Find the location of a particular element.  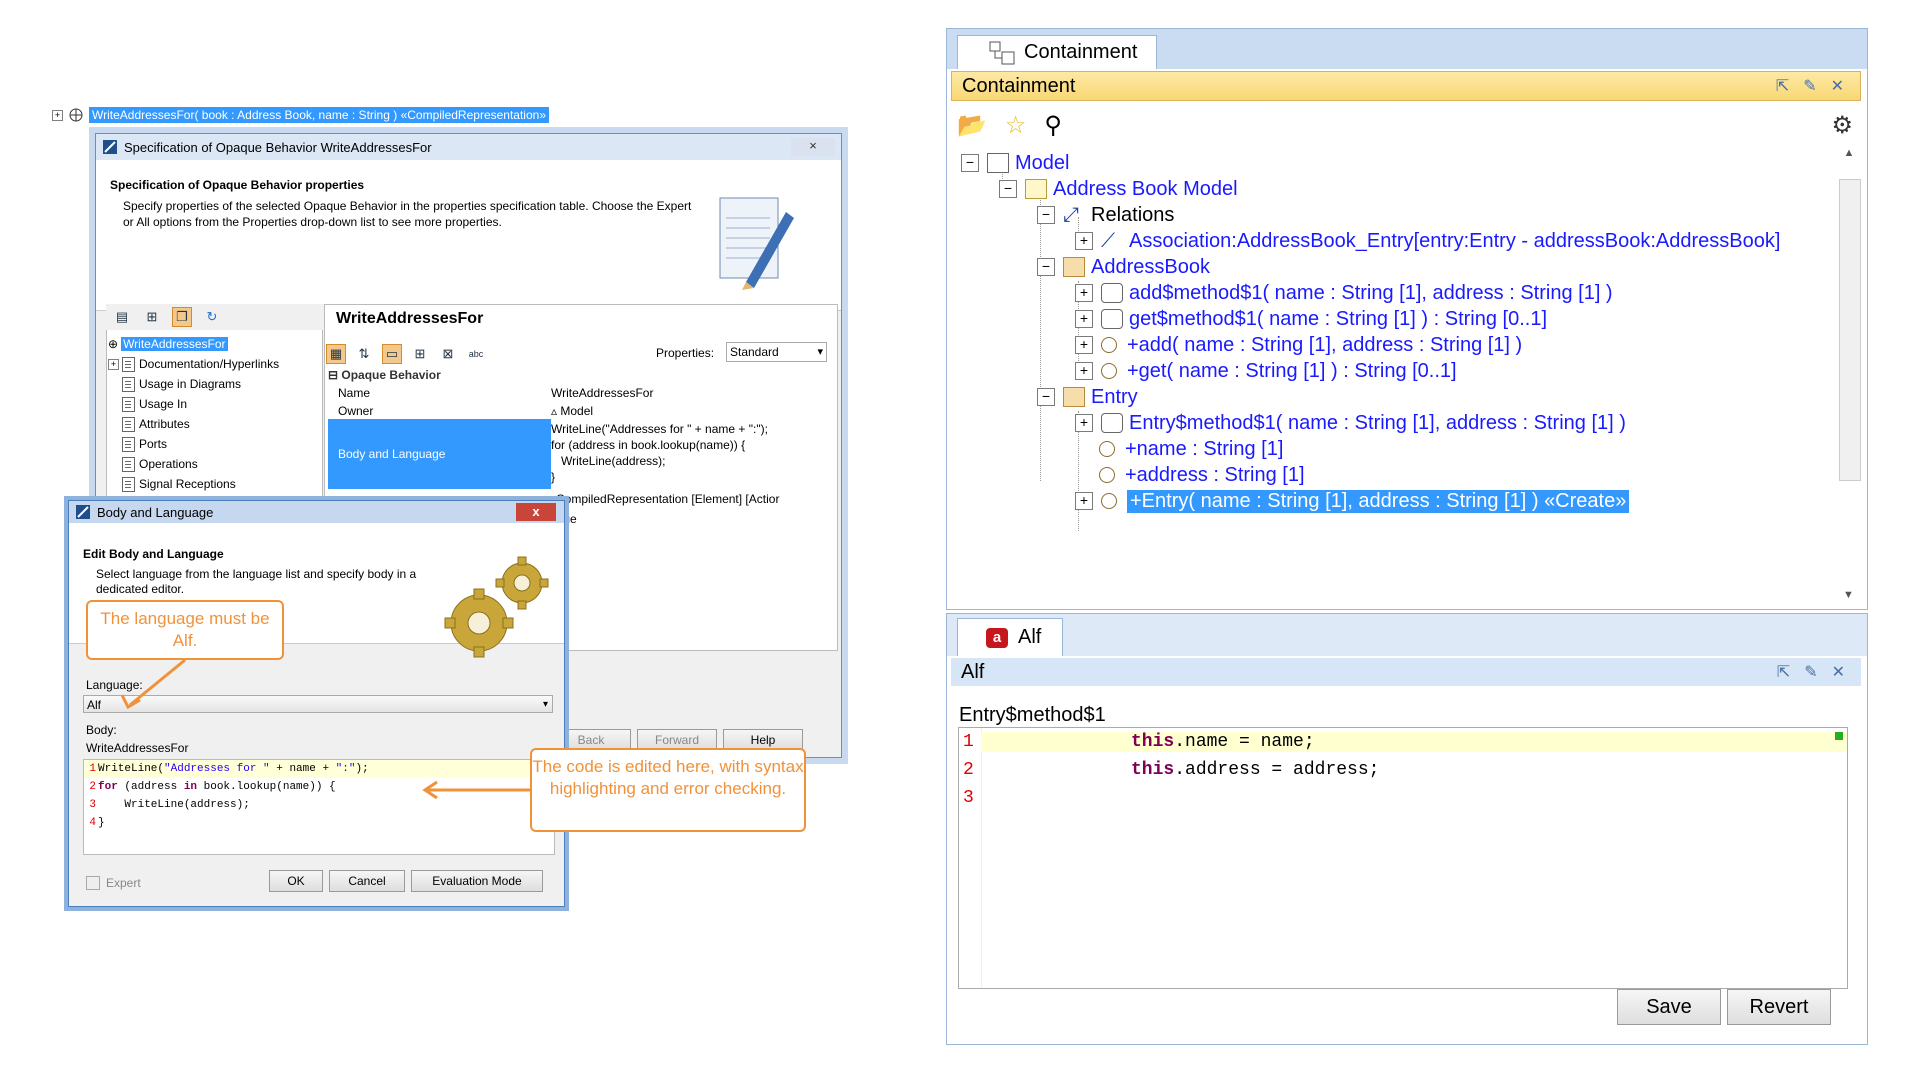

nav-item-signal-receptions: Signal Receptions is located at coordinates (213, 484).